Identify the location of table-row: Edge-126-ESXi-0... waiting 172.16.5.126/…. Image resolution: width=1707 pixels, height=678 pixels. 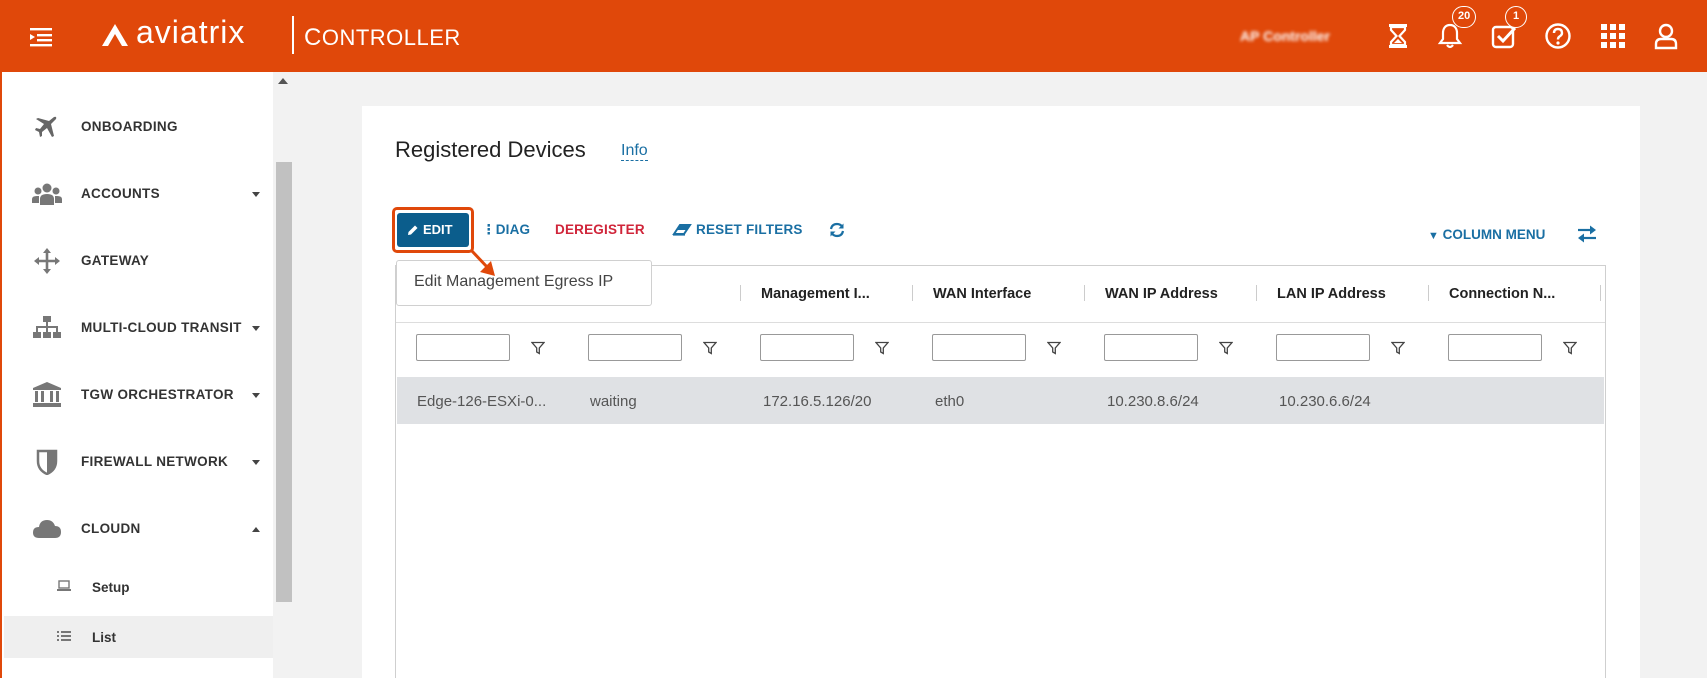
(1000, 400).